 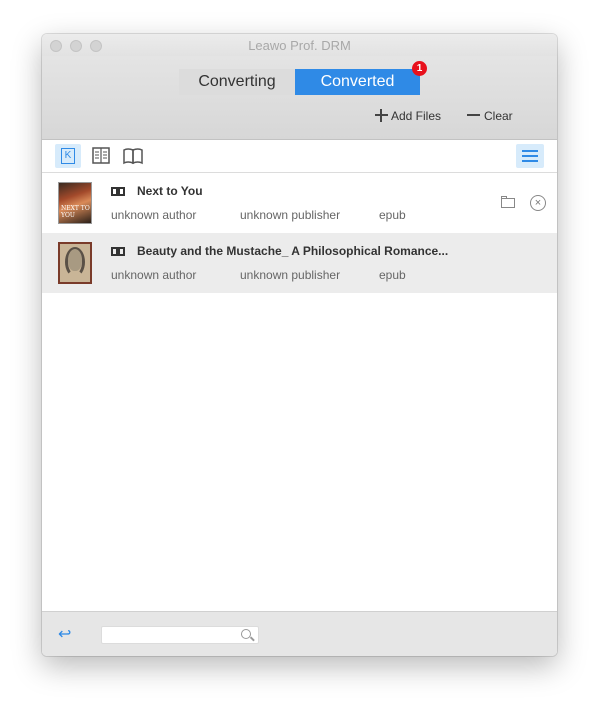 I want to click on tab-converting: Converting, so click(x=237, y=82).